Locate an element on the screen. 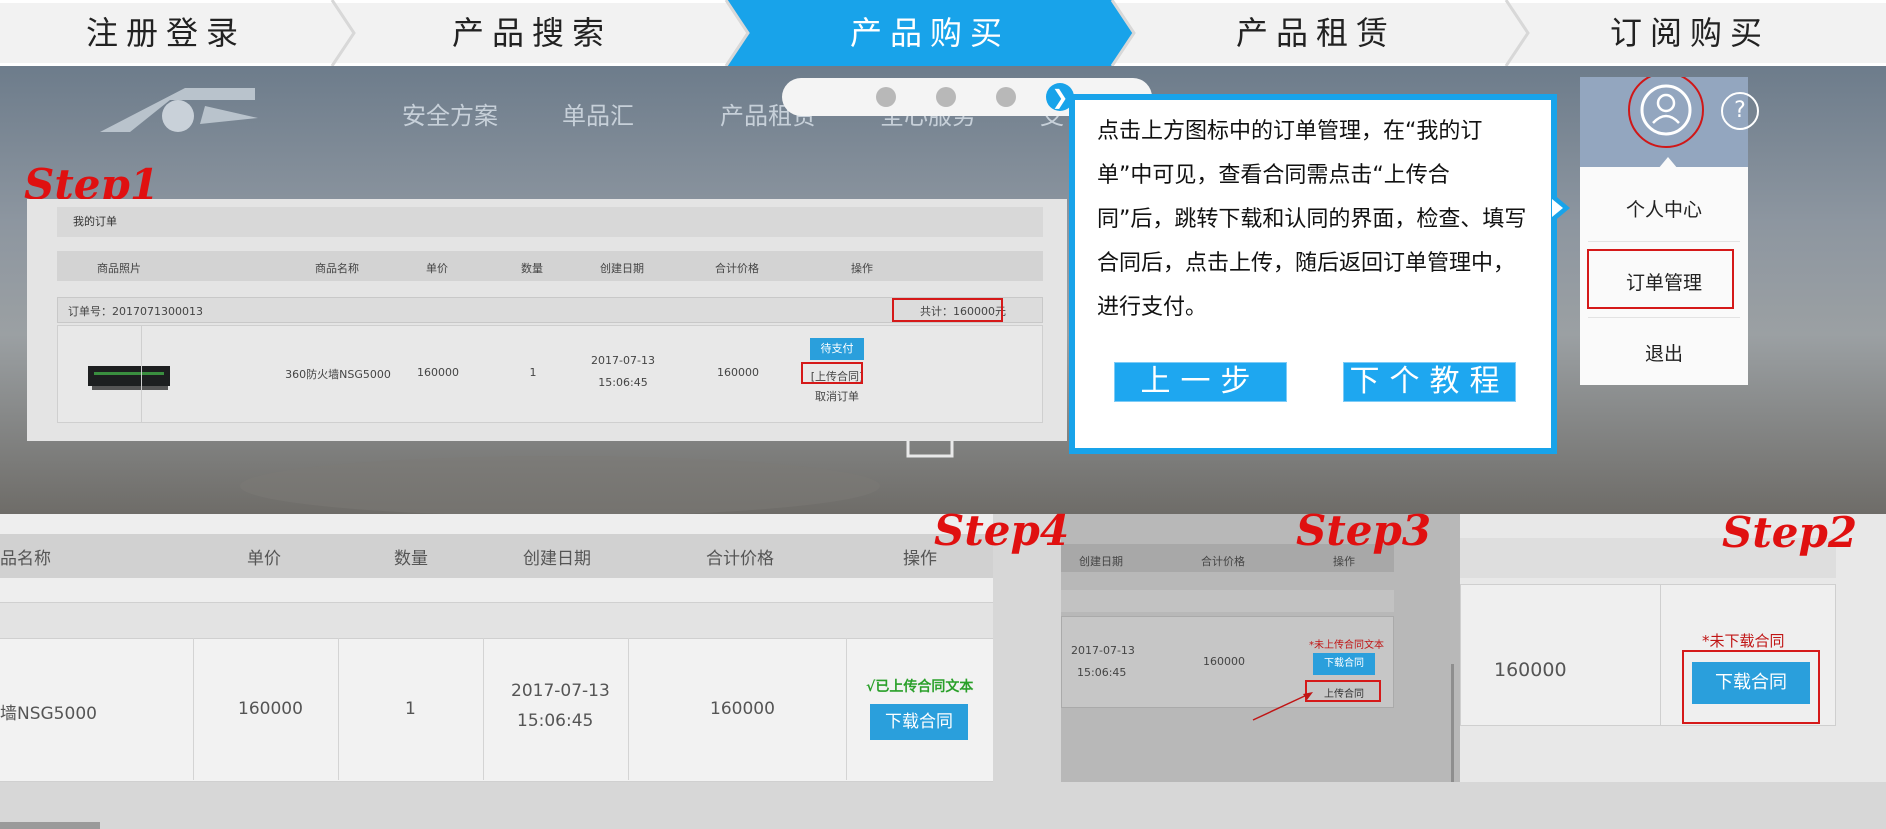 The image size is (1886, 829). step-tab-purchase: 产品购买 is located at coordinates (930, 33).